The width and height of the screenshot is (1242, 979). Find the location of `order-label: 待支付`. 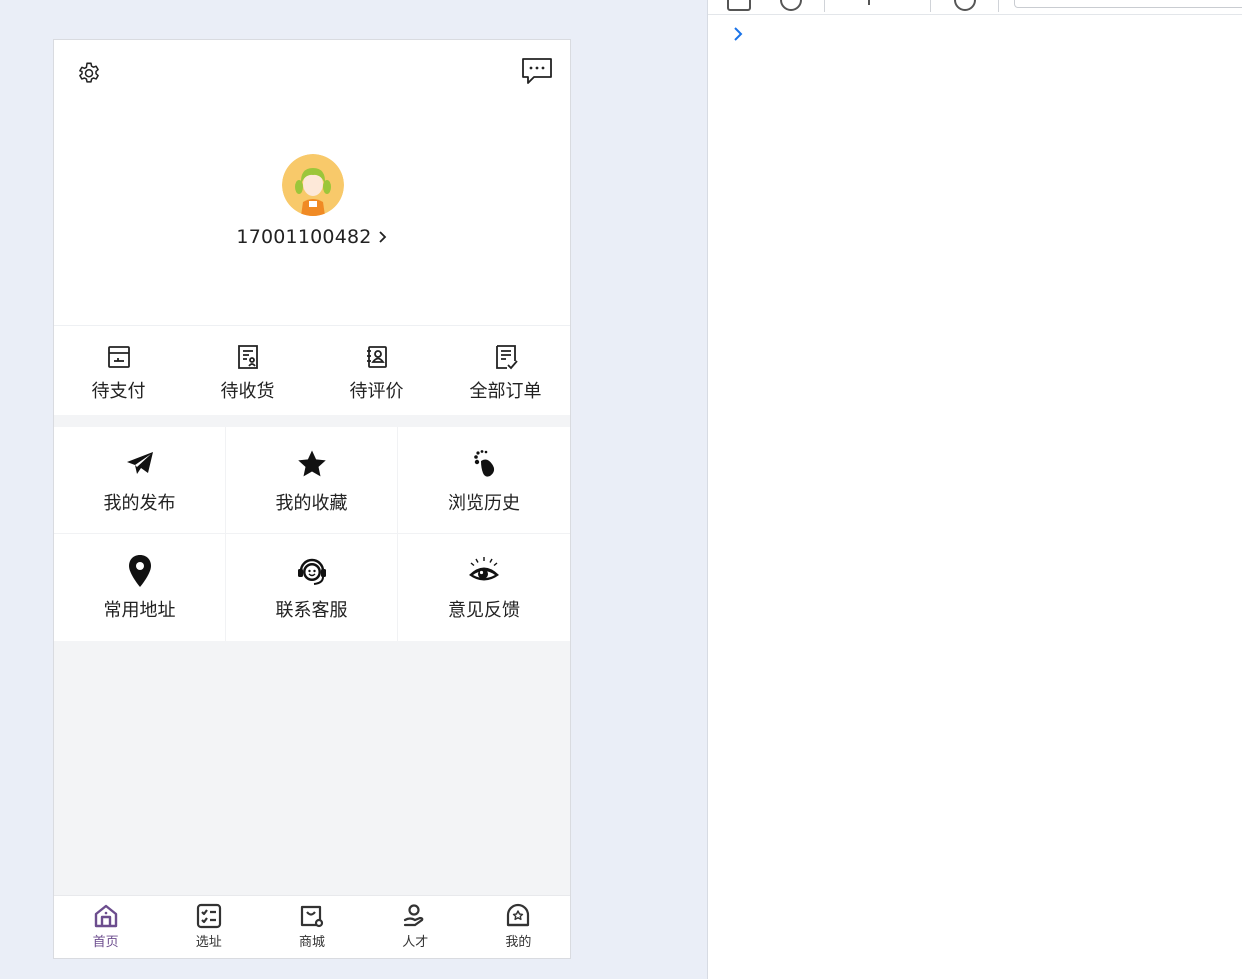

order-label: 待支付 is located at coordinates (118, 391).